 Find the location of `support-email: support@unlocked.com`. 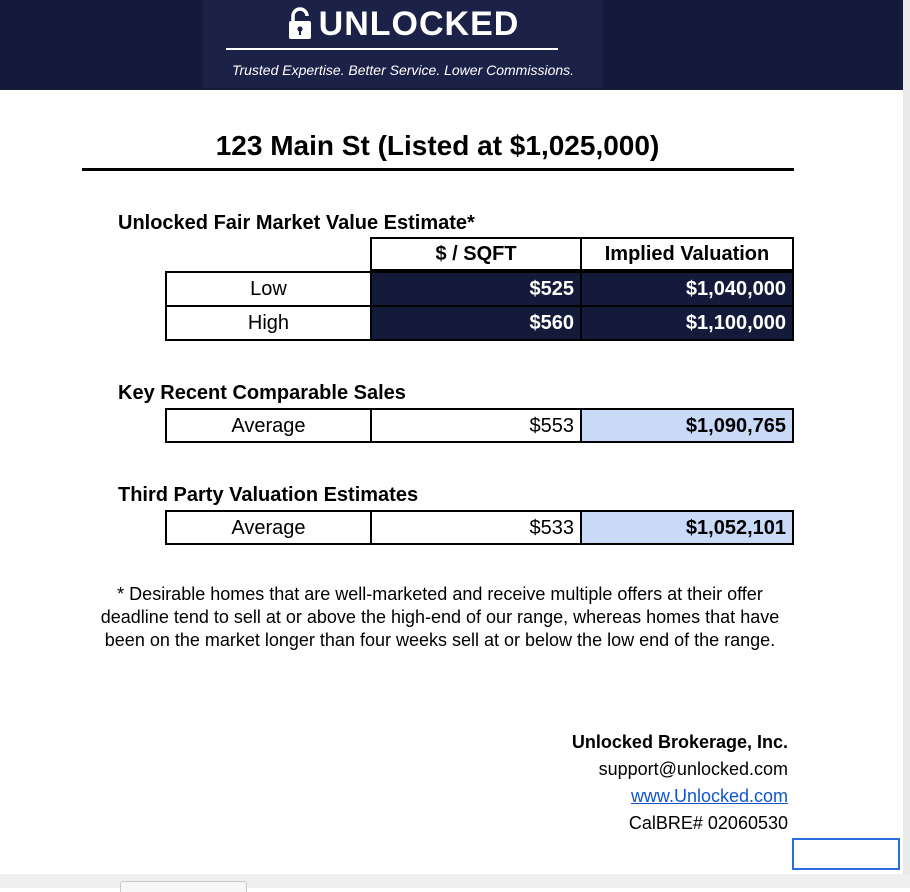

support-email: support@unlocked.com is located at coordinates (693, 769).